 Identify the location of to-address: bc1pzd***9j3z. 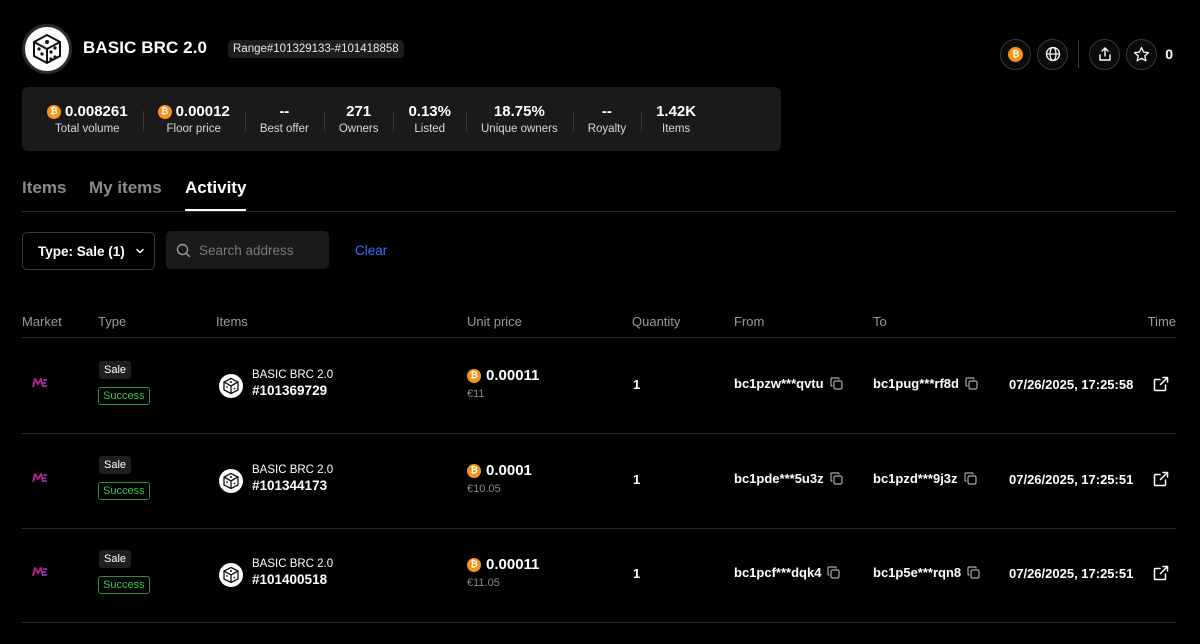
(925, 478).